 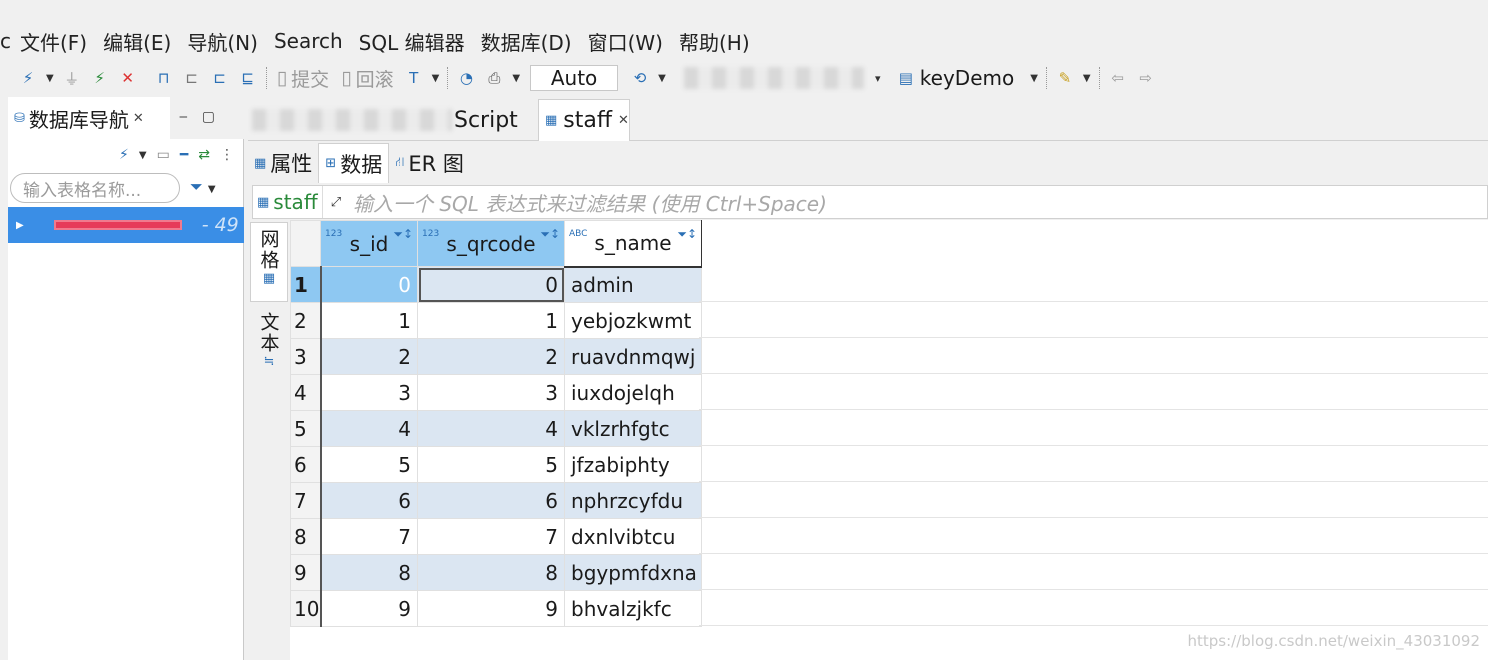 I want to click on printer-dropdown-icon: ▼, so click(x=516, y=78).